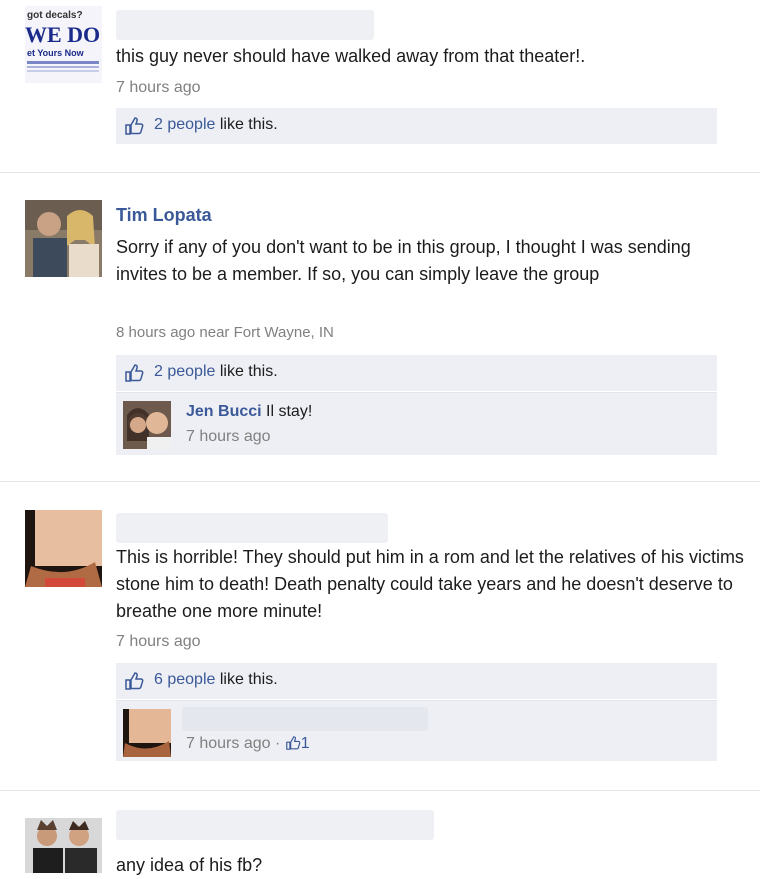 This screenshot has height=879, width=760. What do you see at coordinates (63, 238) in the screenshot?
I see `avatar-tim-lopata` at bounding box center [63, 238].